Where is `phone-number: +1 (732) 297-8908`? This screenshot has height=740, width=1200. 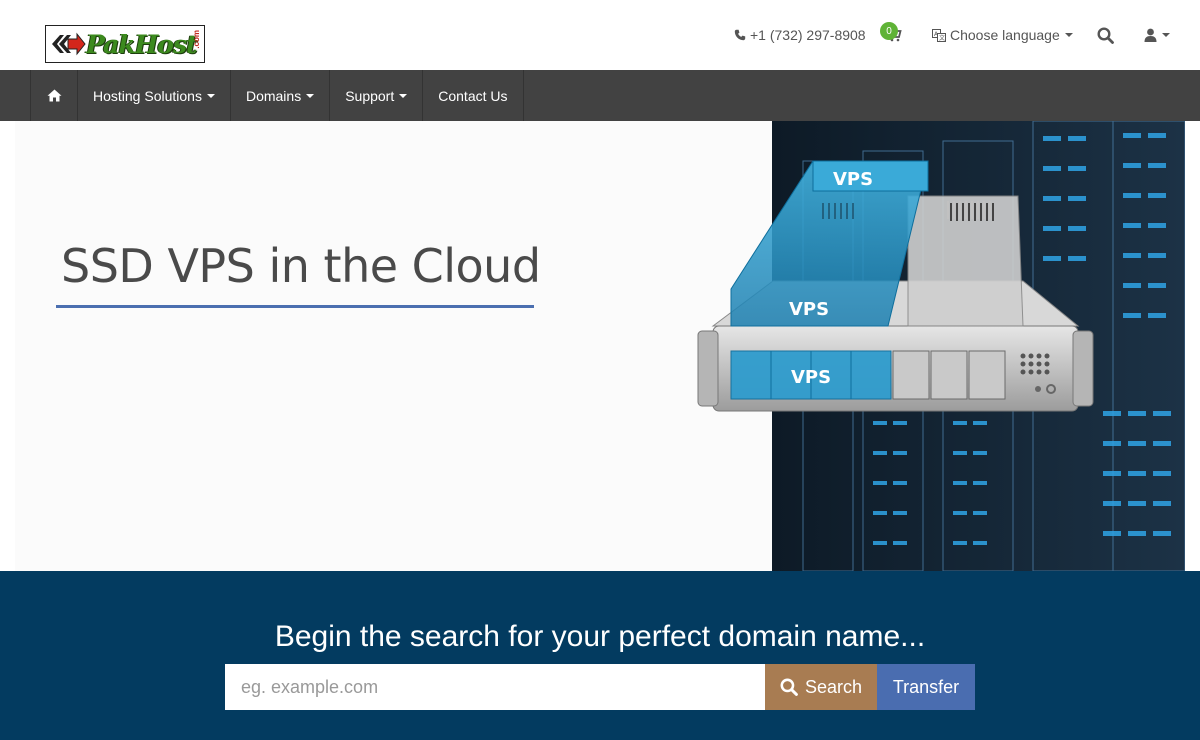
phone-number: +1 (732) 297-8908 is located at coordinates (800, 35).